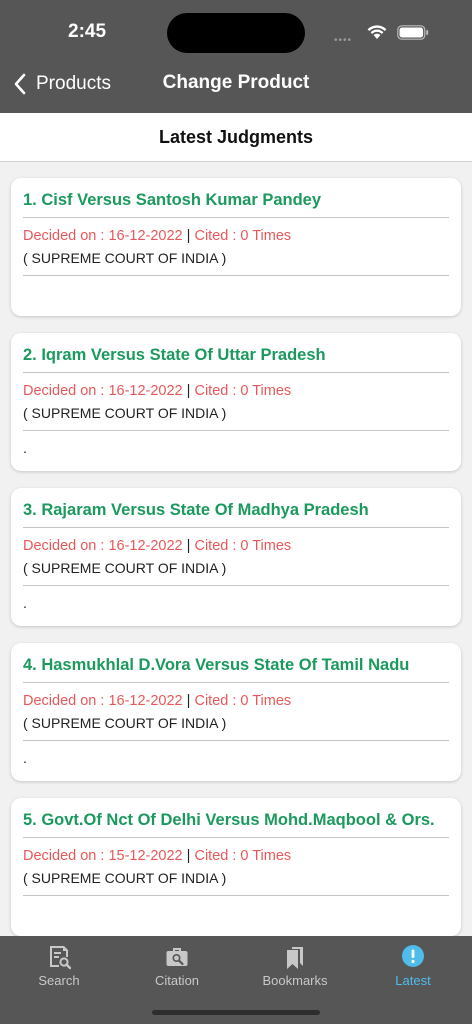 The image size is (472, 1024). I want to click on status-bar: 2:45 ••••, so click(236, 31).